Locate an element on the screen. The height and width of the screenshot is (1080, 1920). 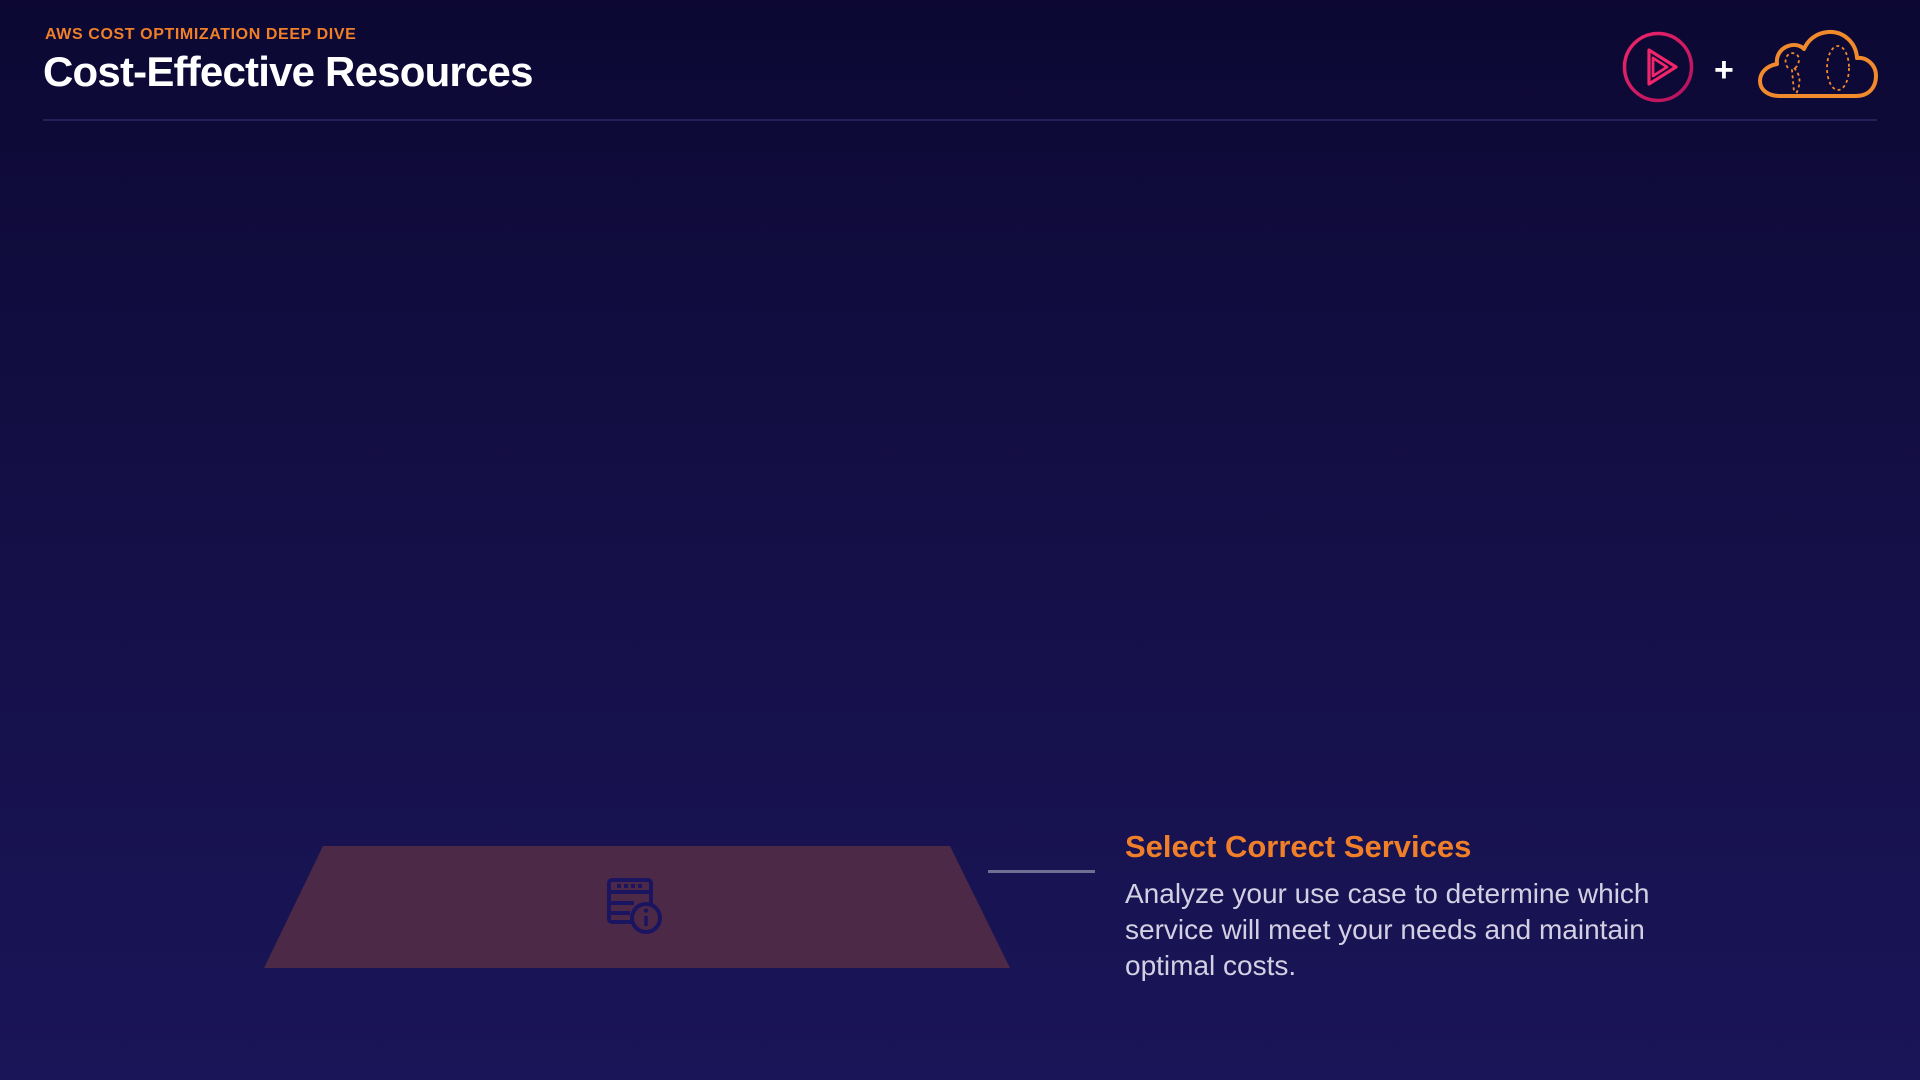
server-info-icon is located at coordinates (634, 906).